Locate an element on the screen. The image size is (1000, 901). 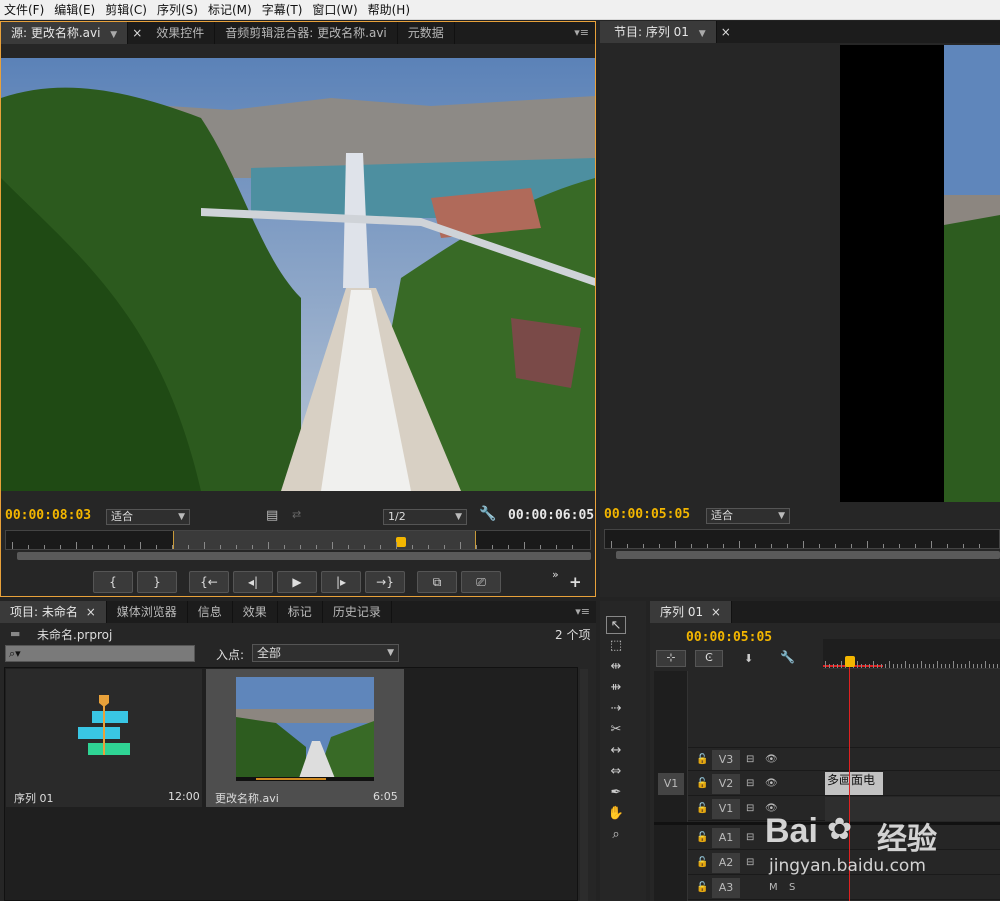
tab-info: 信息 is located at coordinates (210, 612).